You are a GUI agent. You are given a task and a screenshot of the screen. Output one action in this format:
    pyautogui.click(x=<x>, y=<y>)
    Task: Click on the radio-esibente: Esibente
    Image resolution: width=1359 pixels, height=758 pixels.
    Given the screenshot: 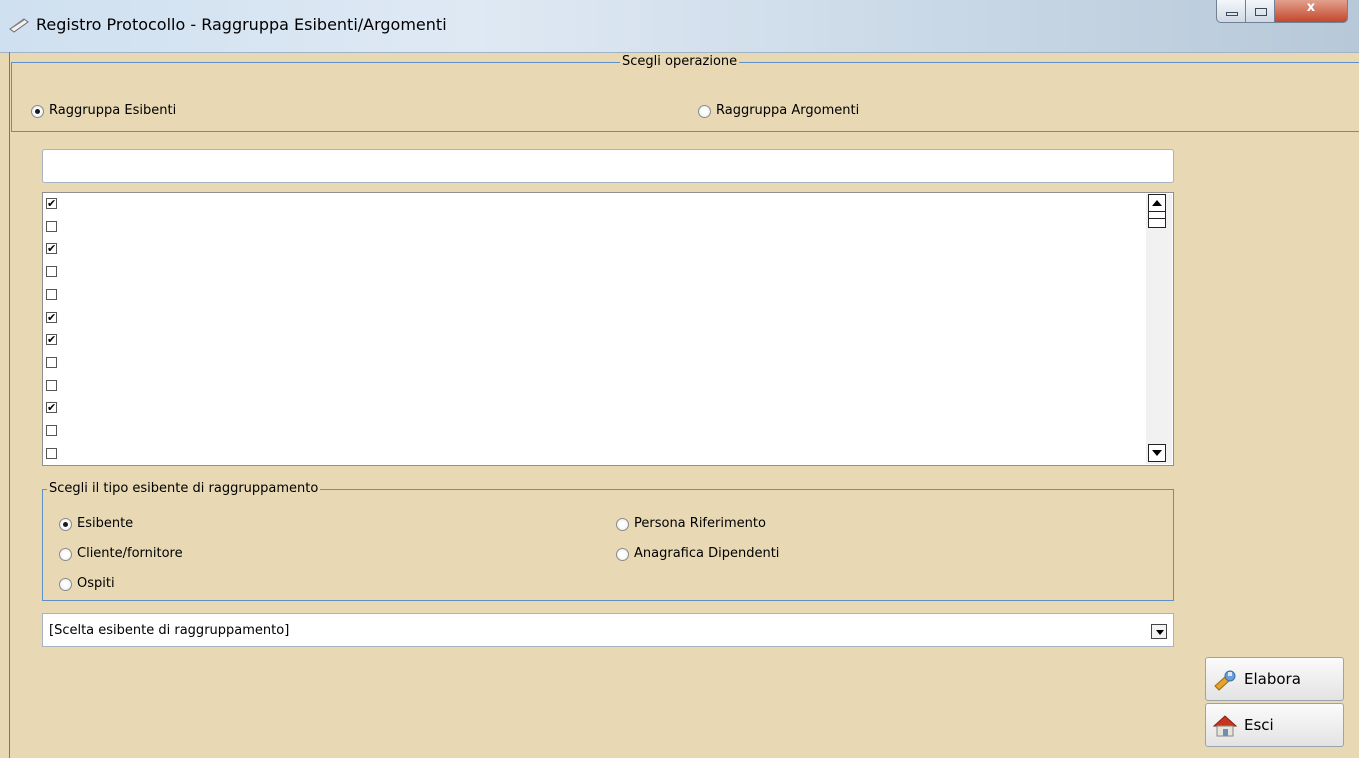 What is the action you would take?
    pyautogui.click(x=96, y=524)
    